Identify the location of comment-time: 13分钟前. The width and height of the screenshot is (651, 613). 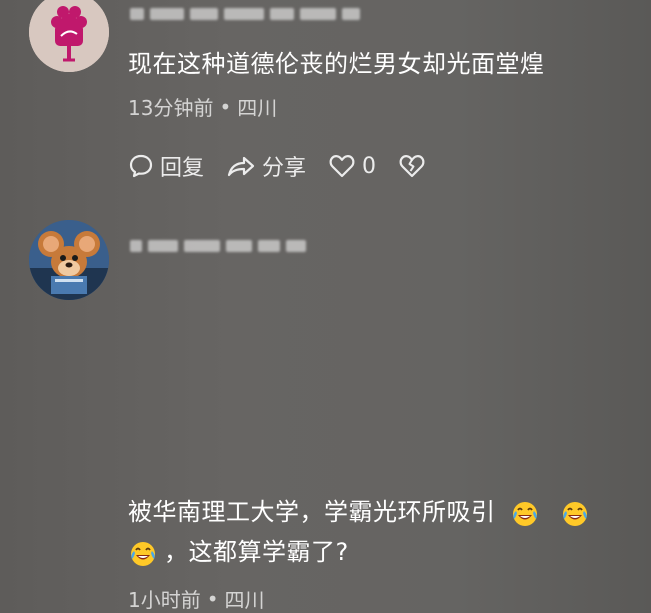
(171, 108).